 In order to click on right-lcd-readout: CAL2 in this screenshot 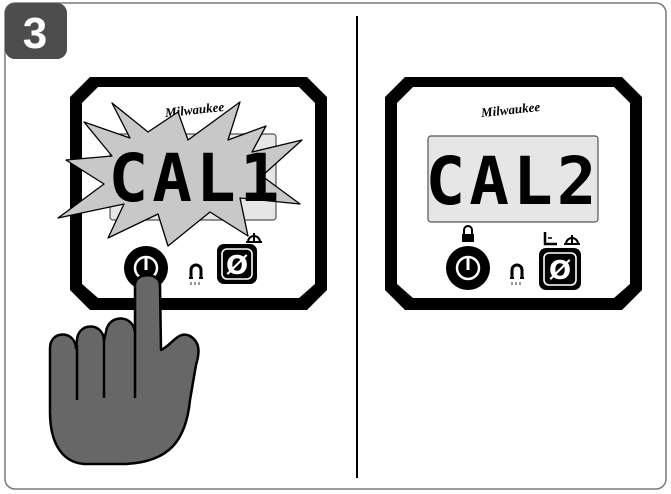, I will do `click(513, 181)`.